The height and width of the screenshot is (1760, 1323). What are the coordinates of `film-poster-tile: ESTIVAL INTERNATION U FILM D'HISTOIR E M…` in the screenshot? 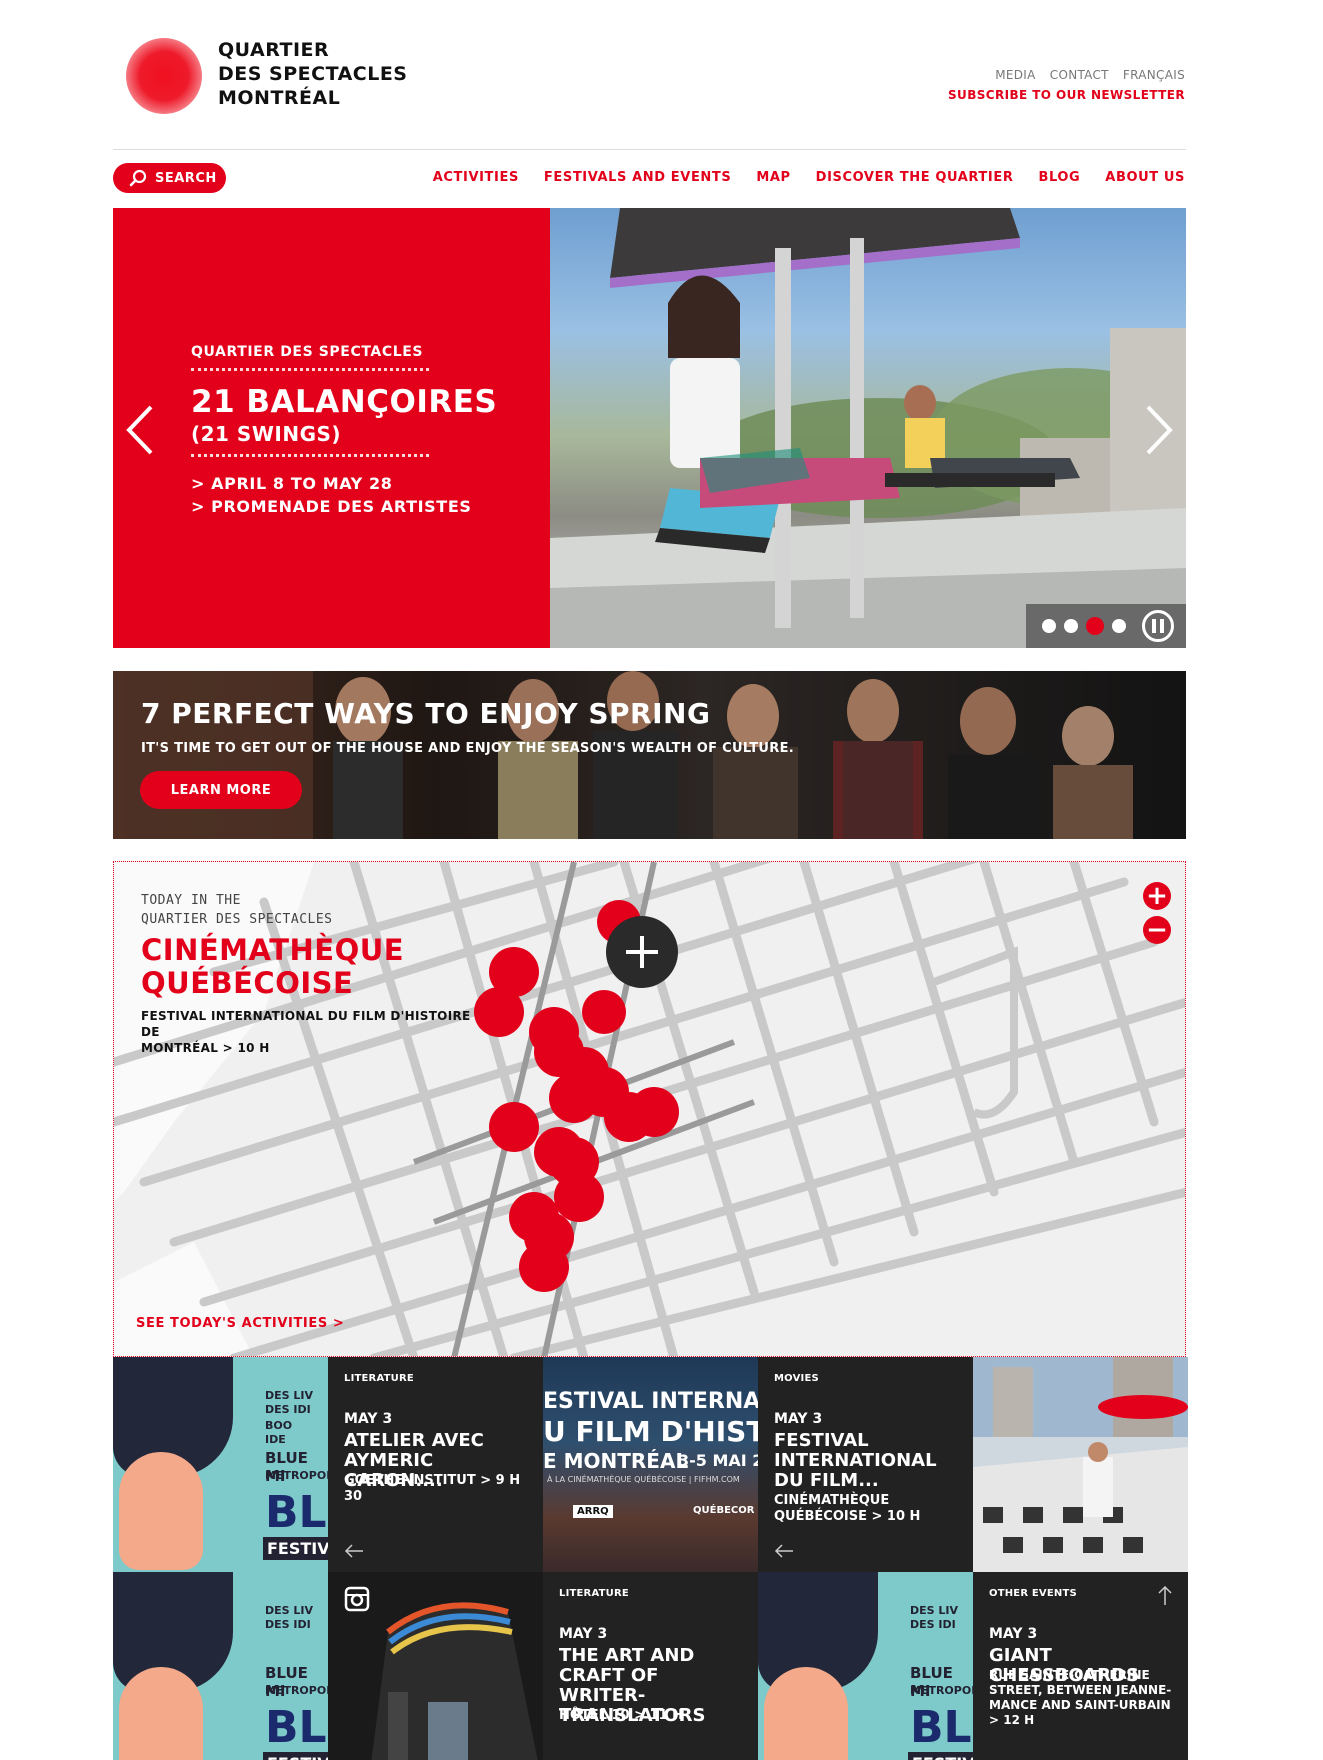 It's located at (650, 1464).